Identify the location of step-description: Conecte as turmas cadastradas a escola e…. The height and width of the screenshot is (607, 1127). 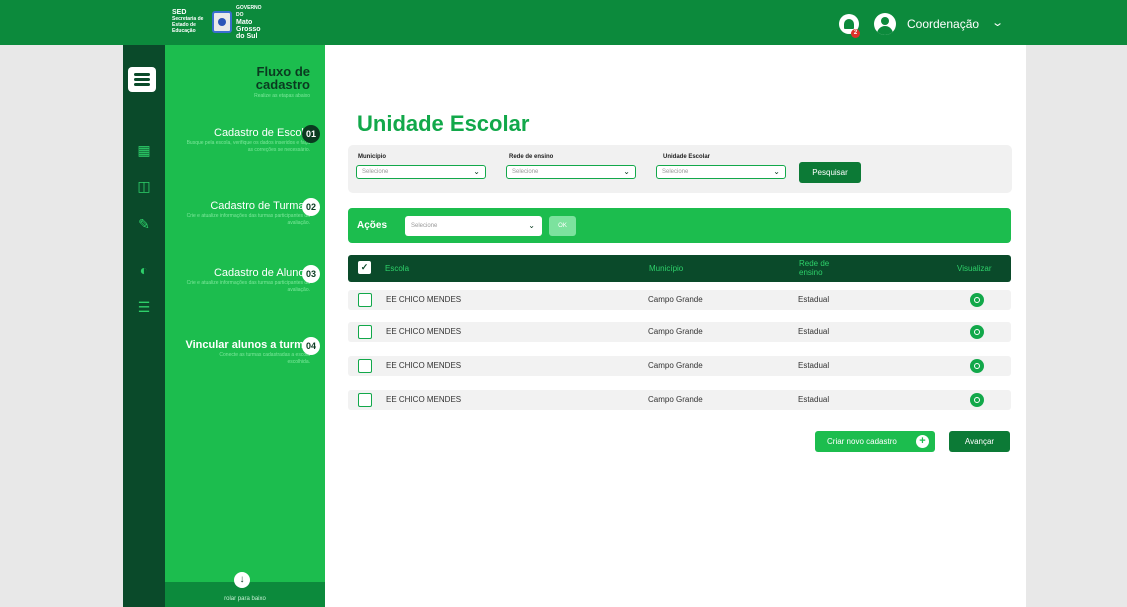
(264, 358).